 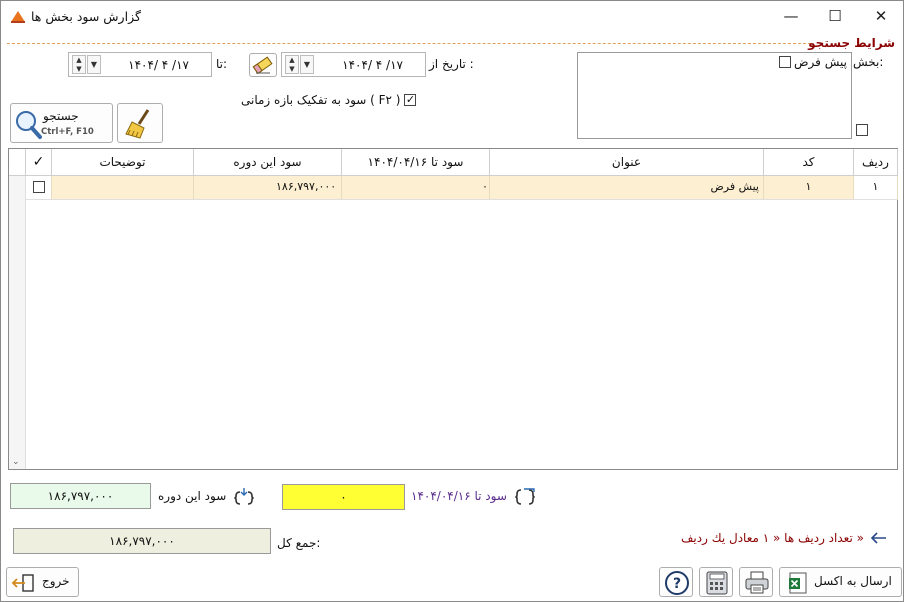 What do you see at coordinates (853, 581) in the screenshot?
I see `export-excel-label: ارسال به اکسل` at bounding box center [853, 581].